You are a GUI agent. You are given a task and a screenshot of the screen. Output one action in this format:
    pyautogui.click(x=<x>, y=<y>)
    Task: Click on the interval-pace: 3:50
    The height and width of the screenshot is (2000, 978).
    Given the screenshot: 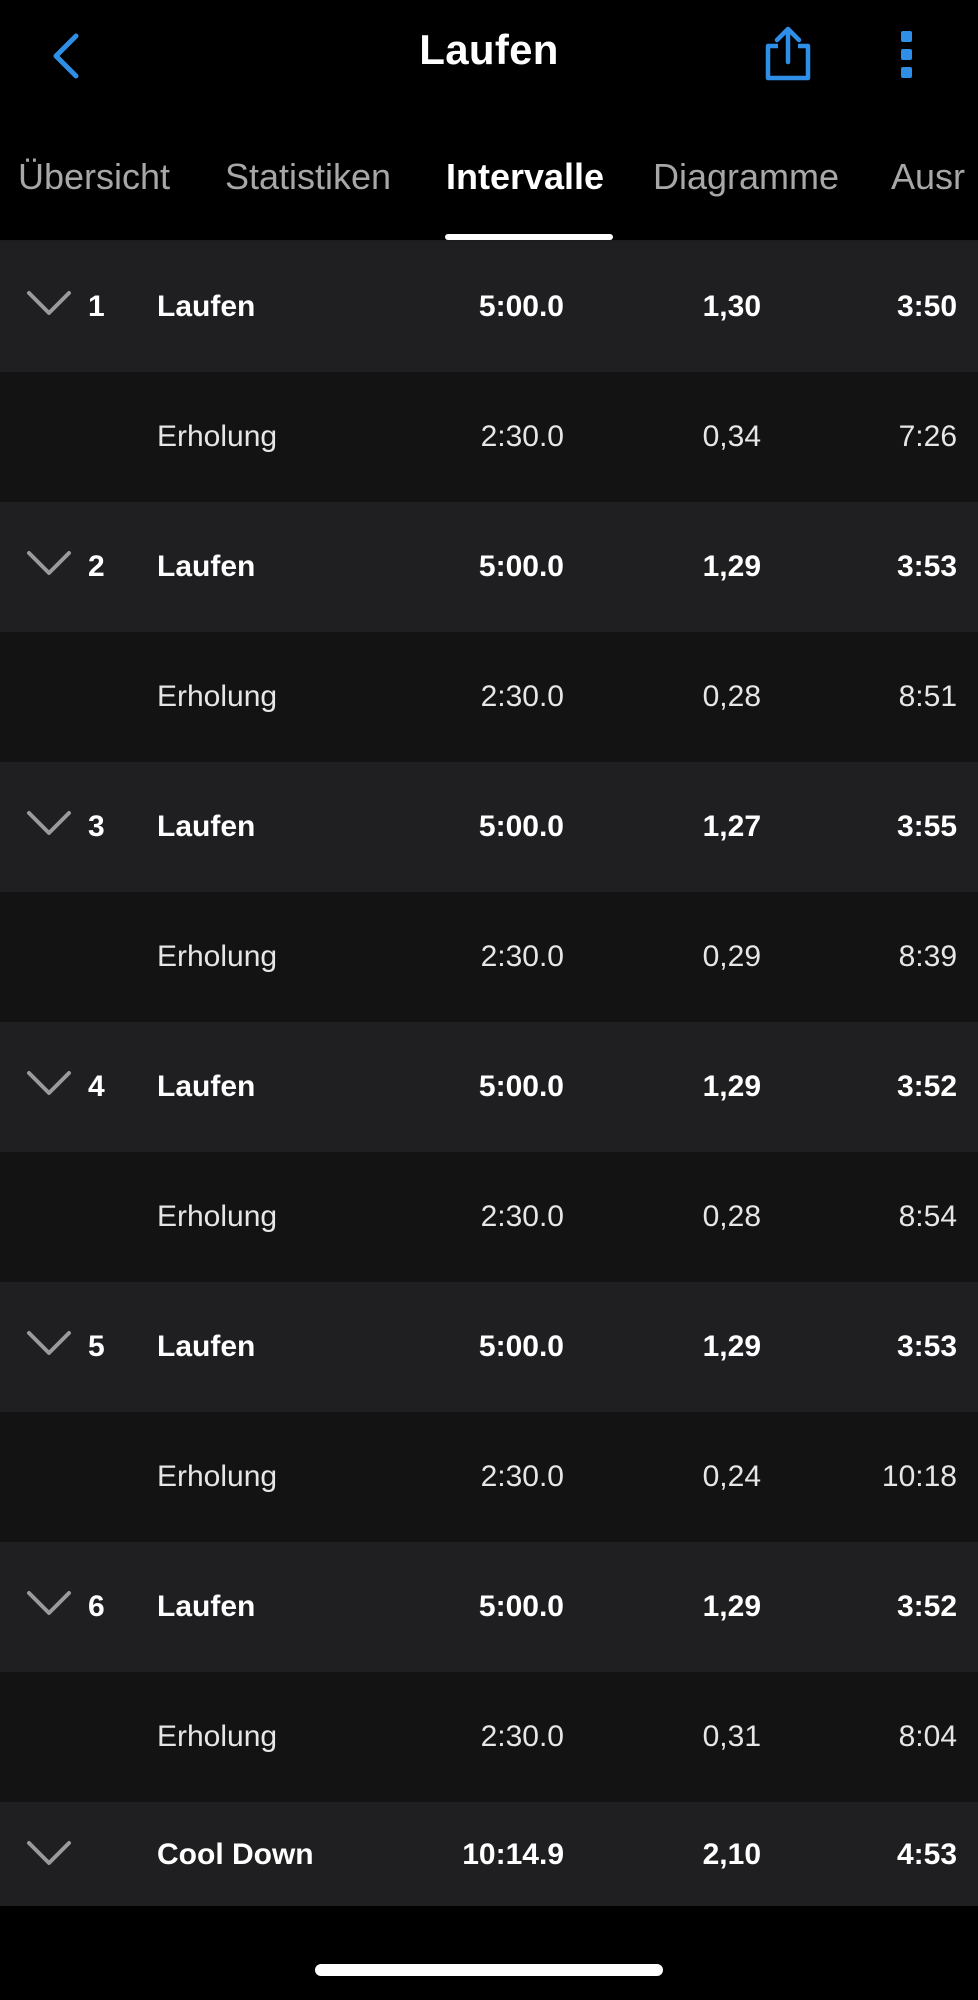 What is the action you would take?
    pyautogui.click(x=926, y=306)
    